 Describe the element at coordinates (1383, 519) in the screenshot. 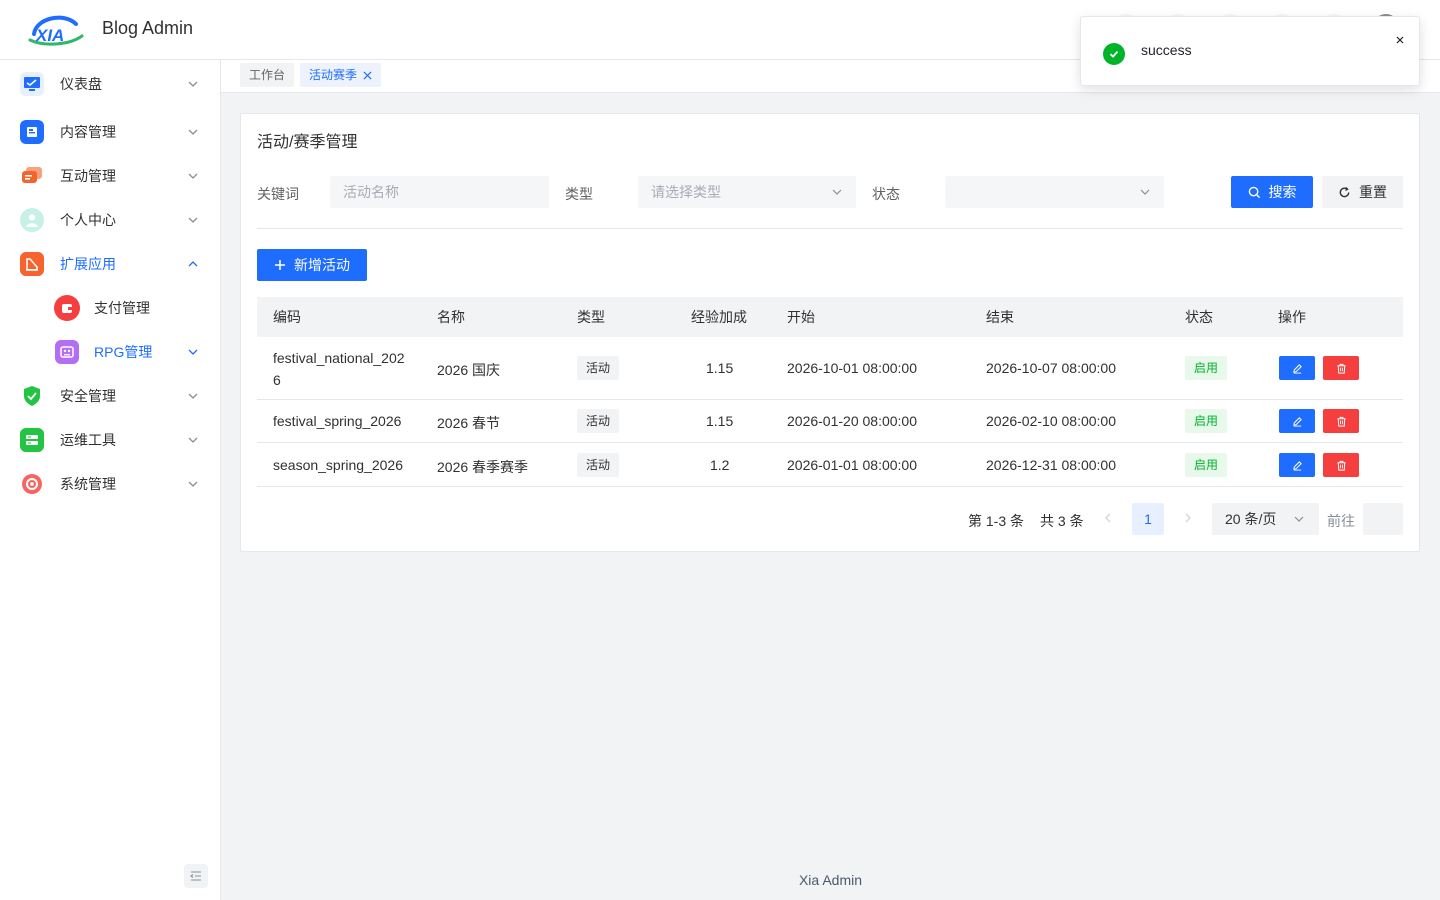

I see `goto-page-input` at that location.